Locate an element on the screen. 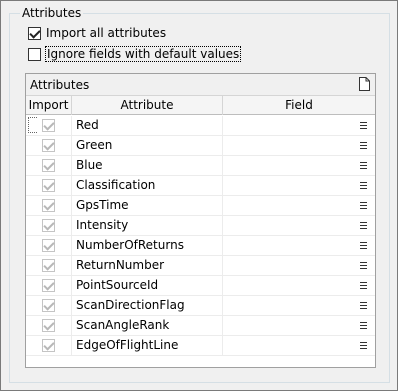 The width and height of the screenshot is (398, 391). attribute-name: GpsTime is located at coordinates (147, 205).